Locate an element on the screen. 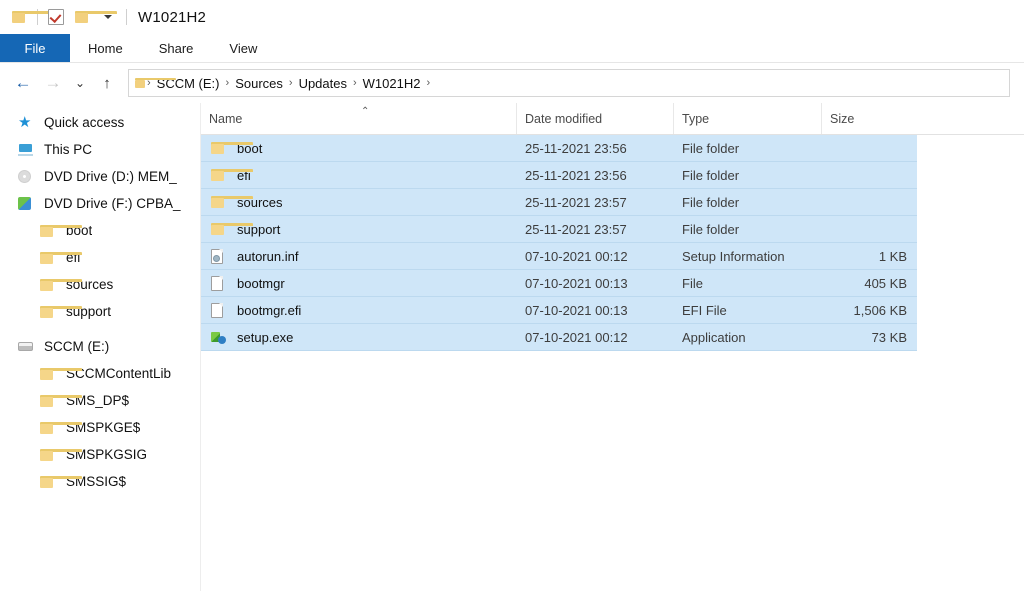 The height and width of the screenshot is (591, 1024). table-row: boot 25-11-2021 23:56 File folder is located at coordinates (559, 148).